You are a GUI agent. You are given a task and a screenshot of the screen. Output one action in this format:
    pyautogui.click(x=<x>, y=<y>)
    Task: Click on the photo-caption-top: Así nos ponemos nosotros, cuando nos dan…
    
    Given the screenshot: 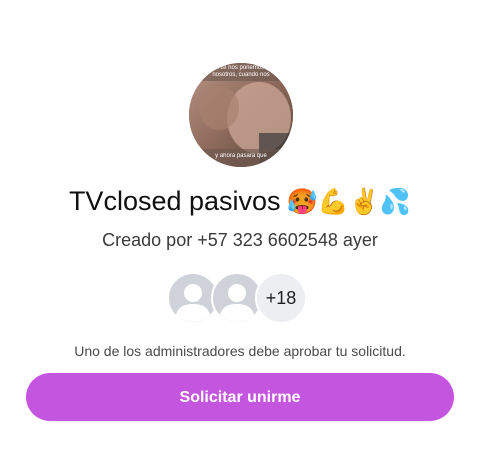 What is the action you would take?
    pyautogui.click(x=241, y=71)
    